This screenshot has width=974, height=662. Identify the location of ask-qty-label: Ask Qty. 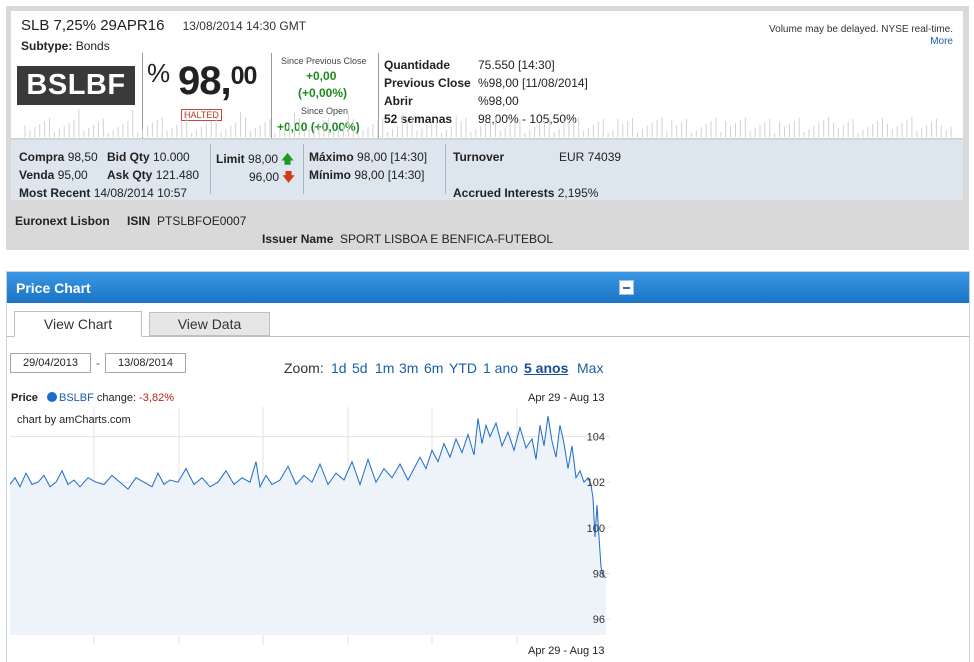
(130, 175).